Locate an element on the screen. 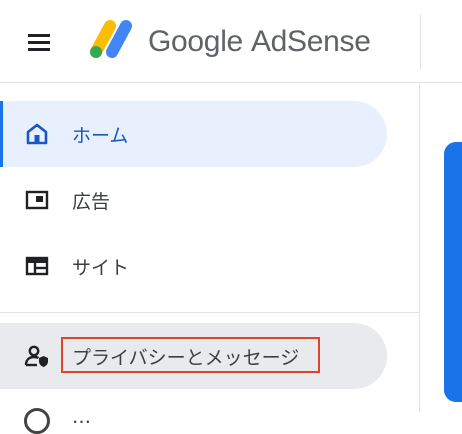  product-brand: Google AdSense is located at coordinates (259, 42).